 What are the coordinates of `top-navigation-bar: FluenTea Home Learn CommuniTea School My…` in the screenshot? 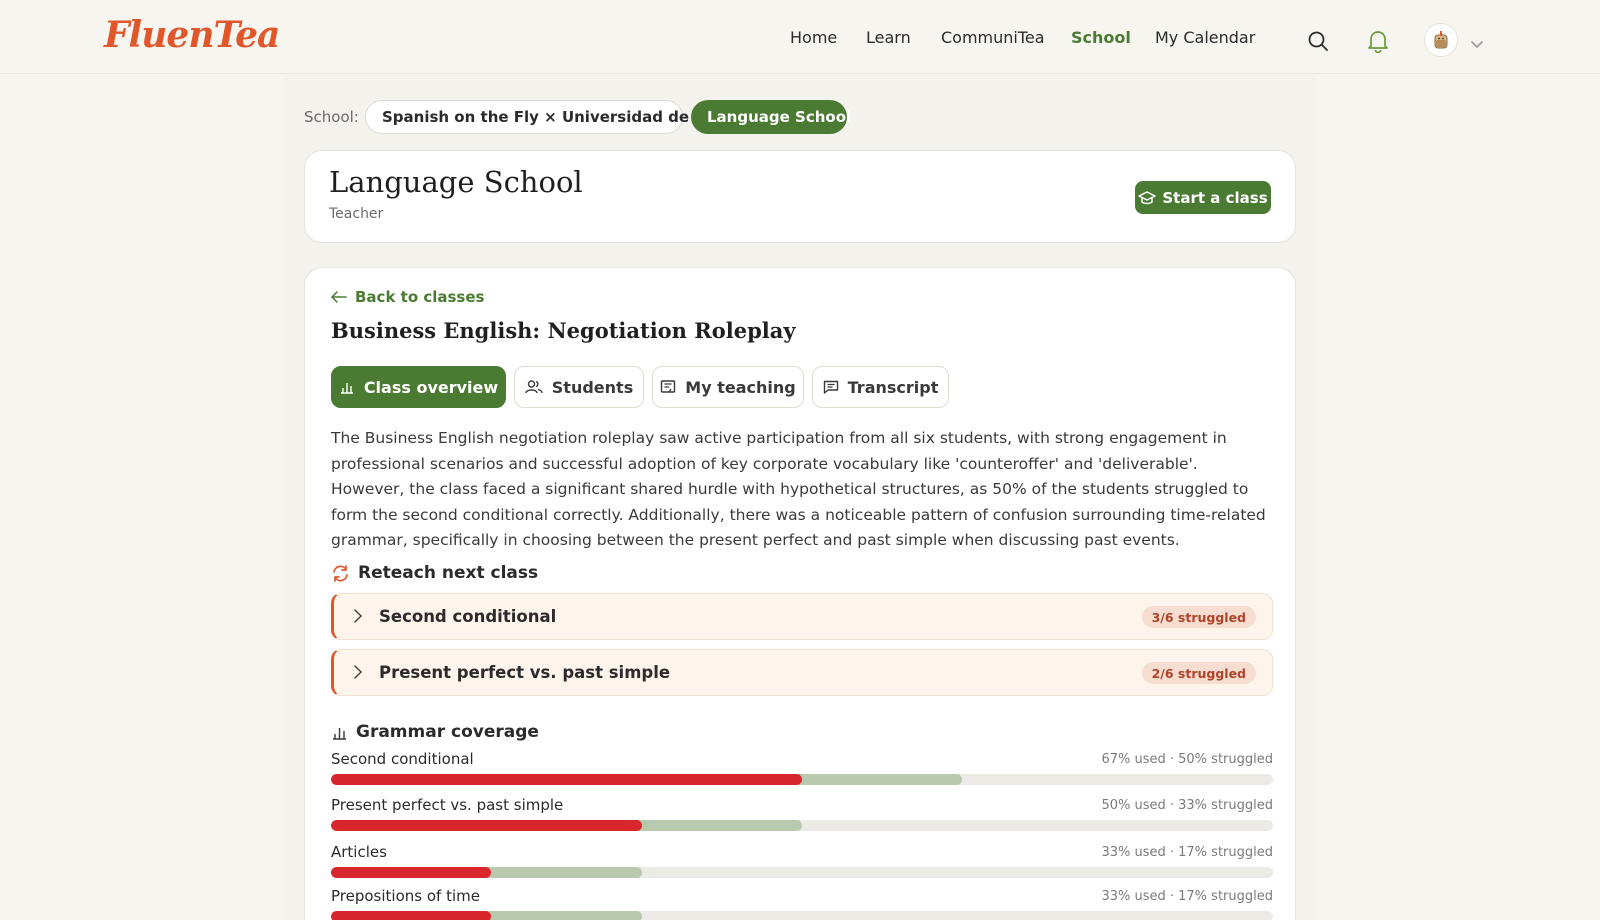 It's located at (800, 37).